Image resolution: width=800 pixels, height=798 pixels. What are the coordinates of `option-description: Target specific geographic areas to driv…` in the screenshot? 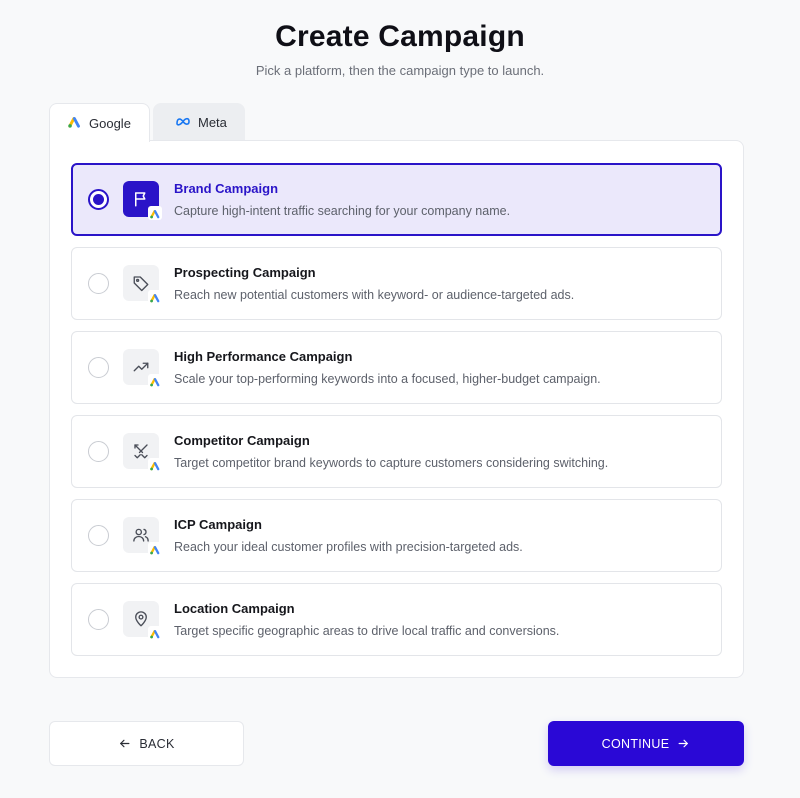 It's located at (367, 631).